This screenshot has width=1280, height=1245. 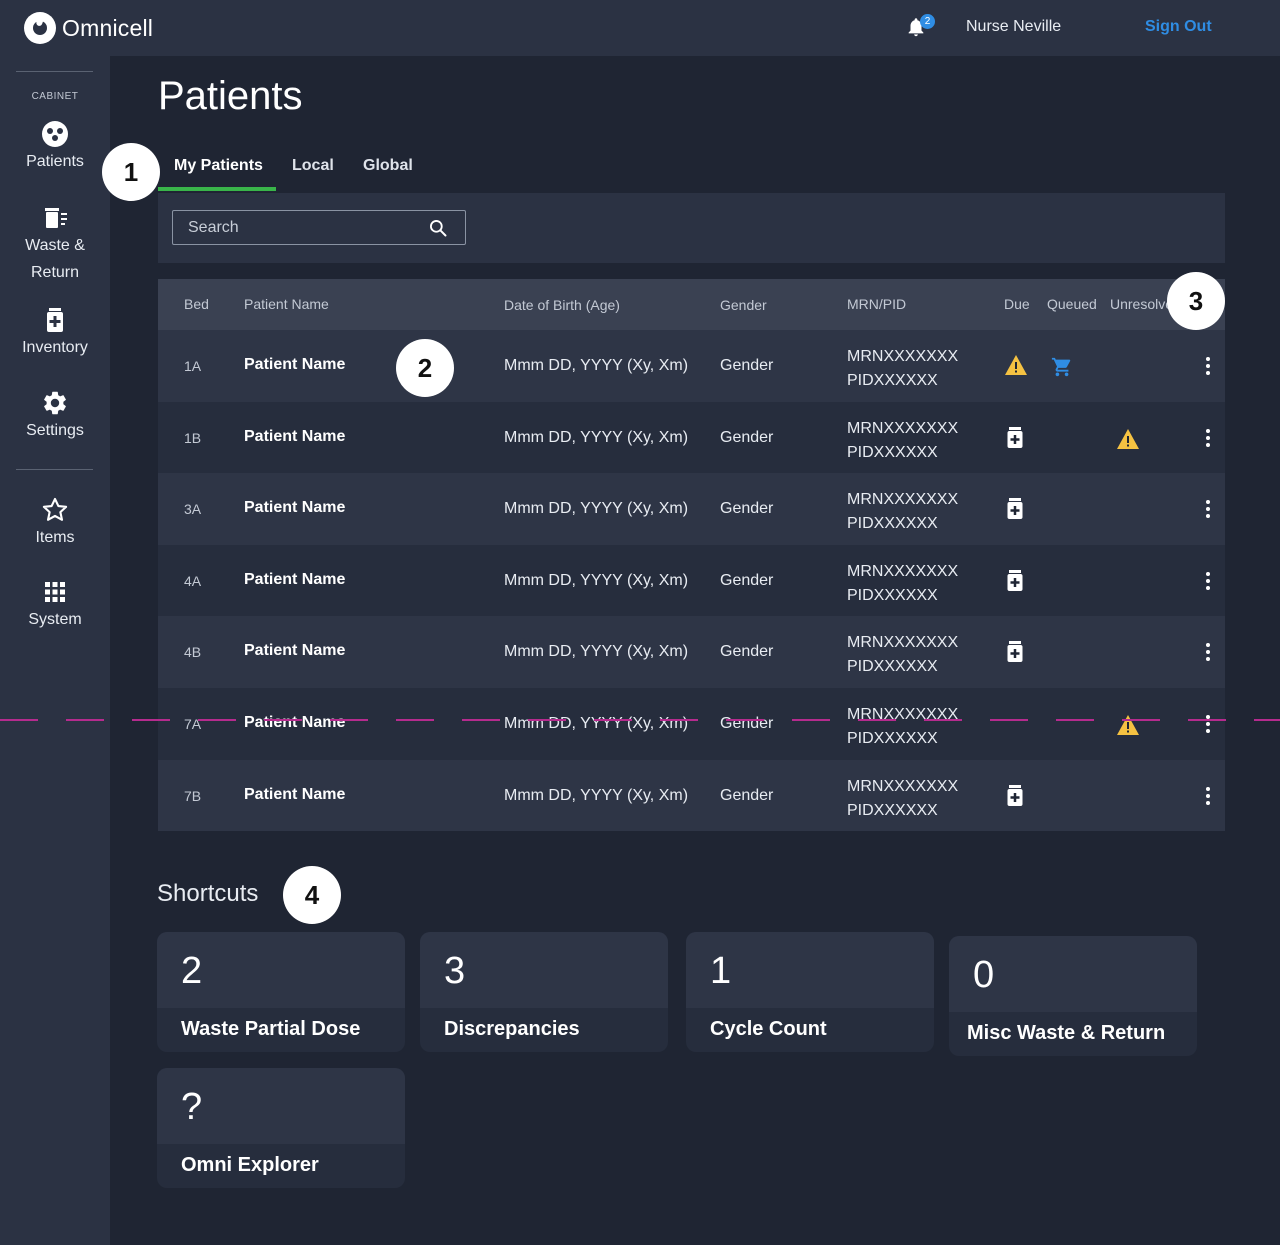 I want to click on sign-out-link: Sign Out, so click(x=1178, y=27).